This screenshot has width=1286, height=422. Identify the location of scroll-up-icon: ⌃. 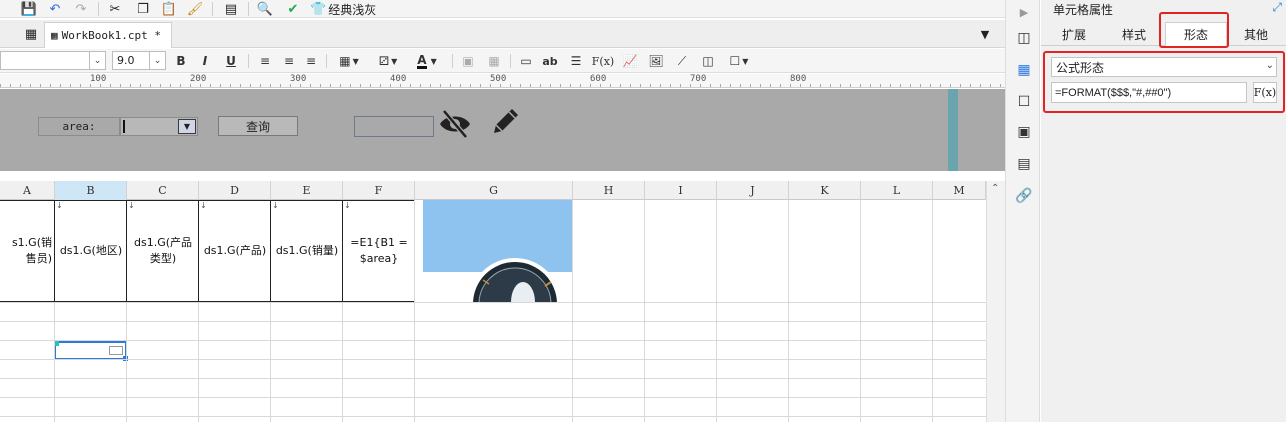
(995, 188).